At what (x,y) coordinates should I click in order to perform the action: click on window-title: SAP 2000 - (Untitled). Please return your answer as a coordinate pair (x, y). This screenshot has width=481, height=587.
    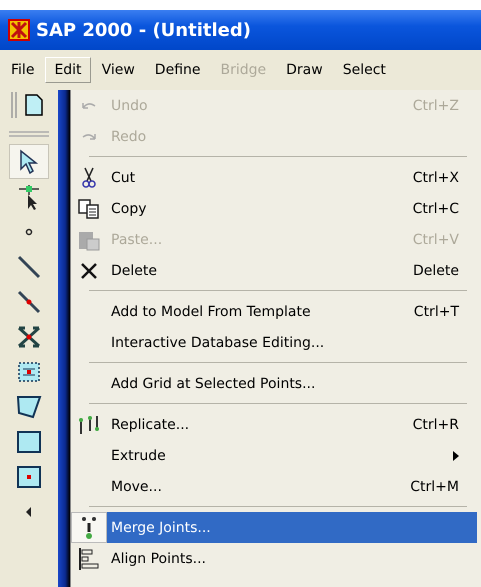
    Looking at the image, I should click on (143, 30).